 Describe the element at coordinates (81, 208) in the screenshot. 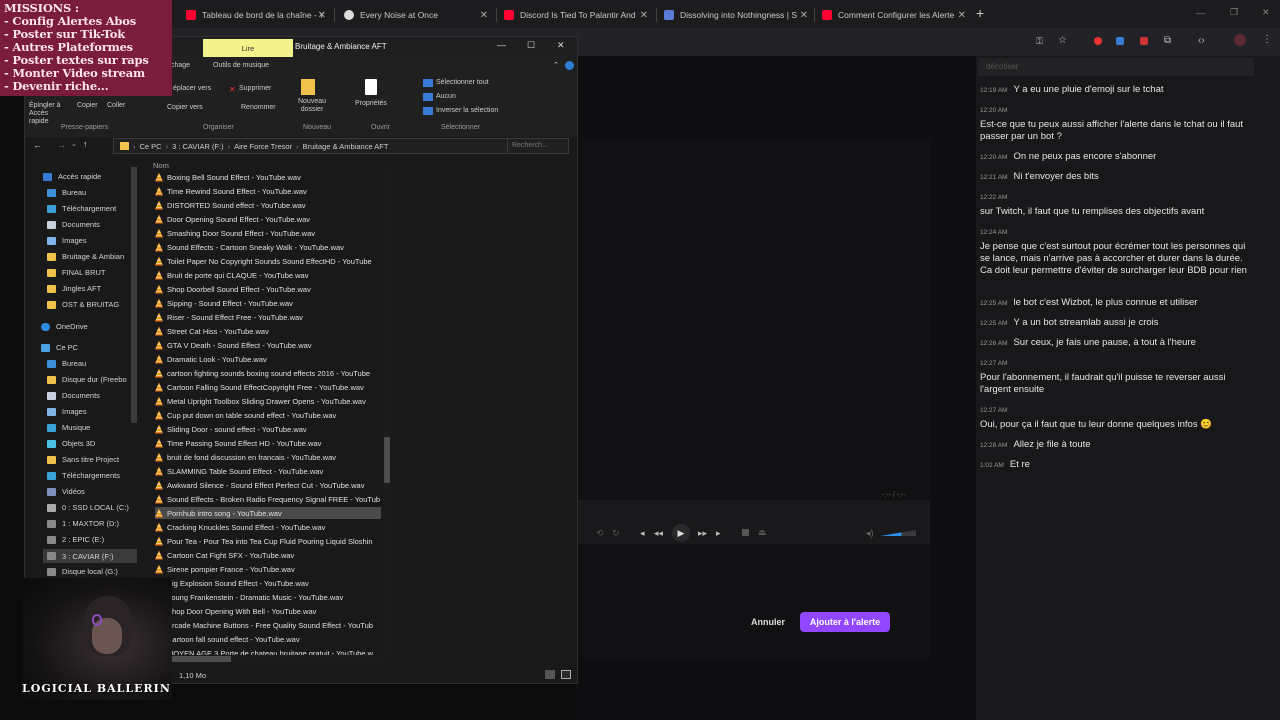

I see `nav-item: Téléchargement` at that location.